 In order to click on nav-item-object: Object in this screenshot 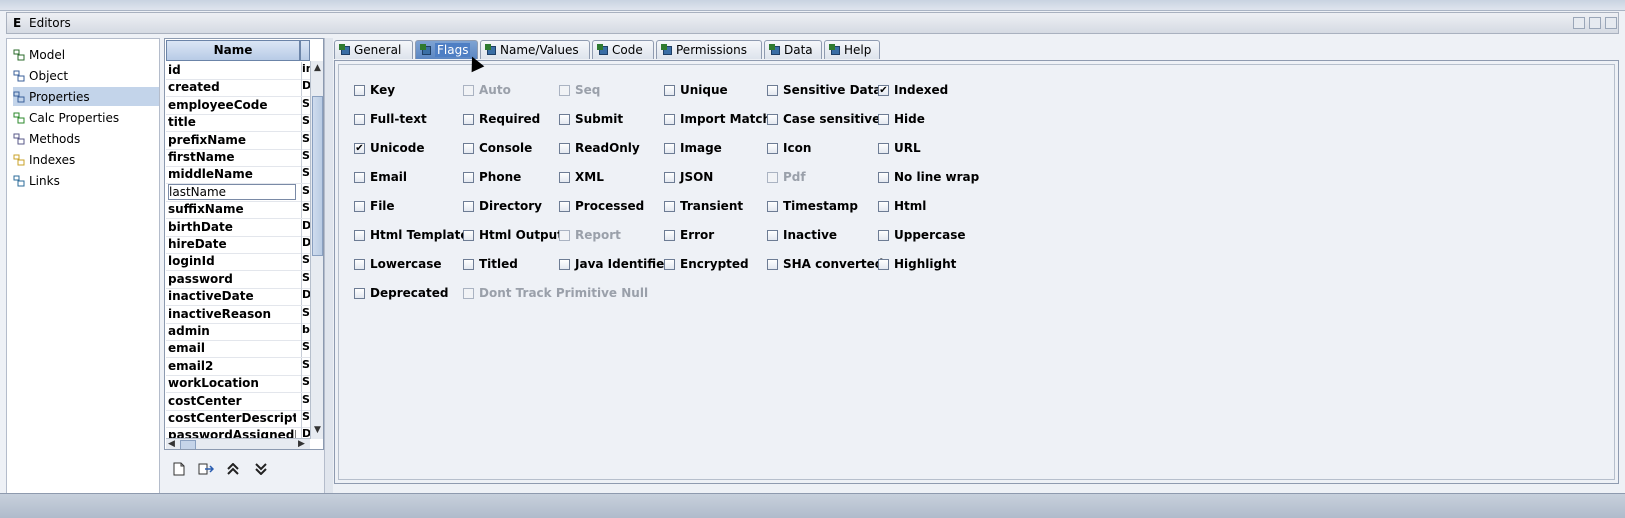, I will do `click(86, 75)`.